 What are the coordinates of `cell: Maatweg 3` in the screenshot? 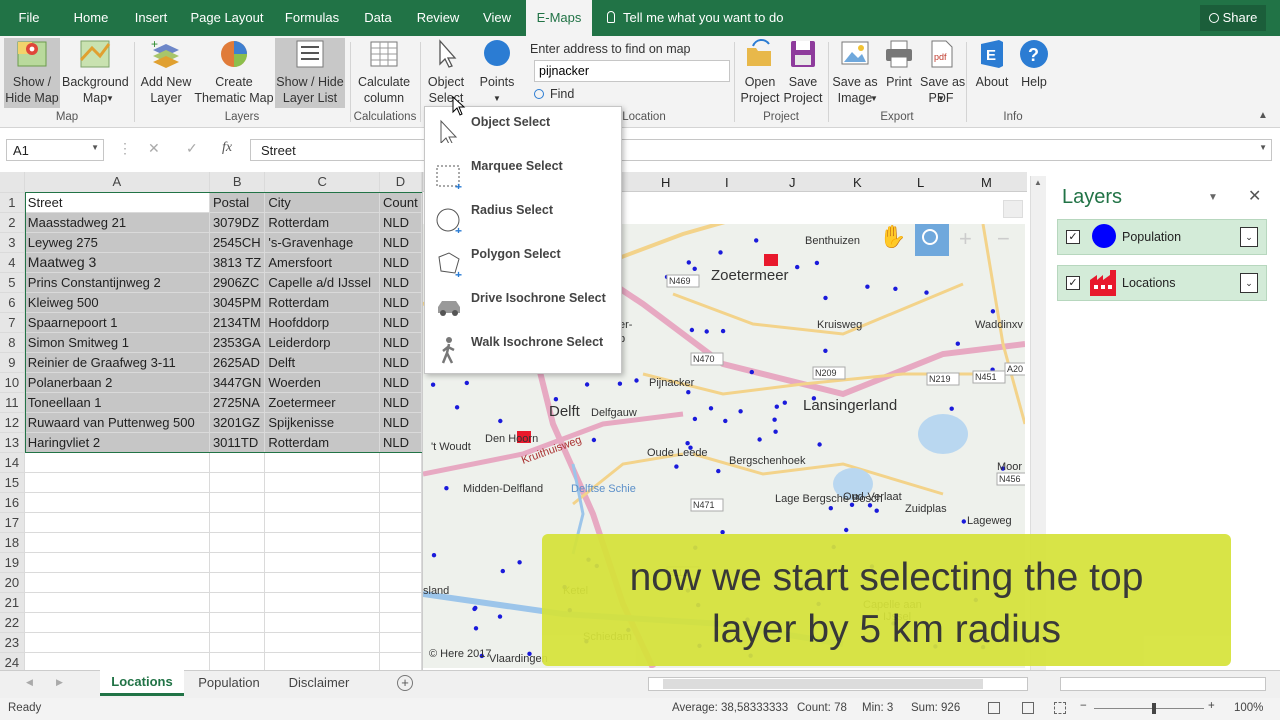 It's located at (117, 262).